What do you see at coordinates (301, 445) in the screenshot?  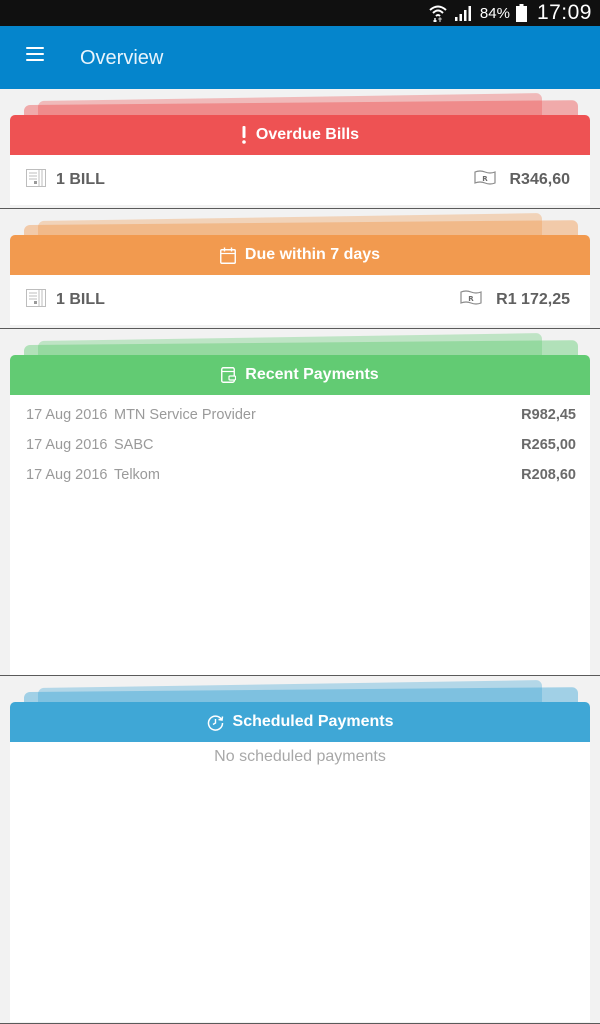 I see `payment-row: 17 Aug 2016 SABC R265,00` at bounding box center [301, 445].